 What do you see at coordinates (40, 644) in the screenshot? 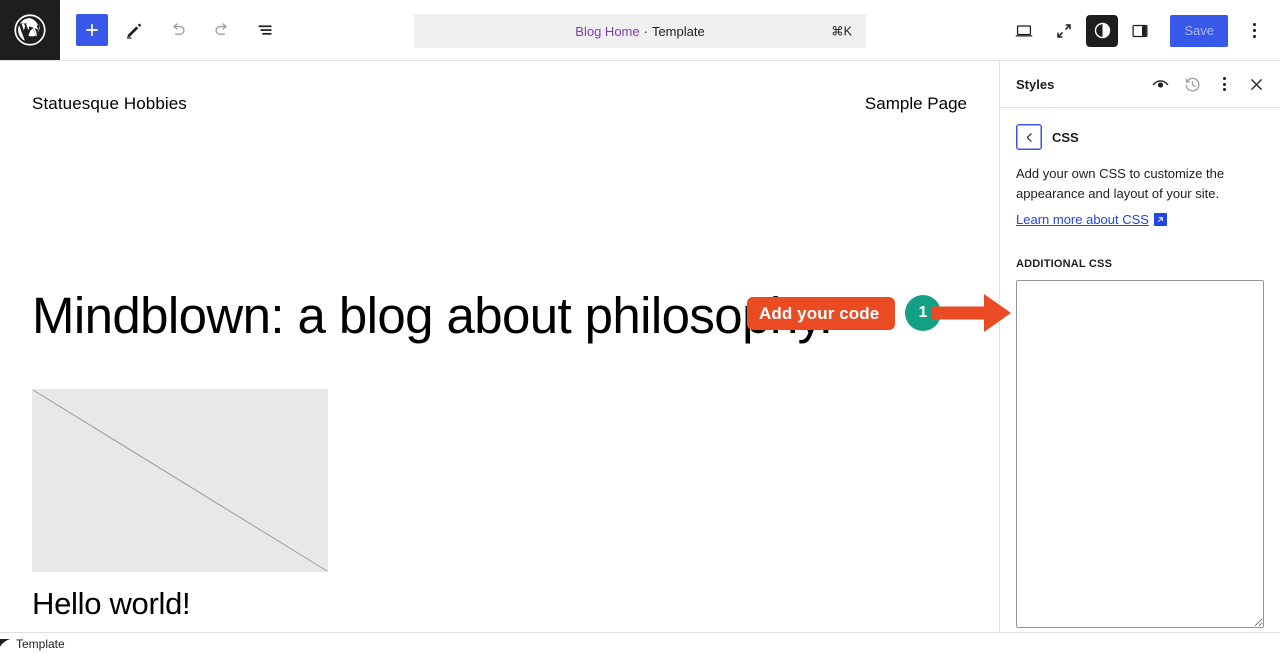
I see `breadcrumb-template: Template` at bounding box center [40, 644].